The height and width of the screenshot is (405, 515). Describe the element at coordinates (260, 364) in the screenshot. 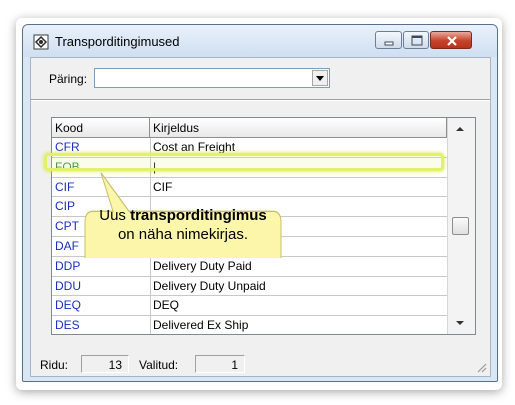

I see `status-bar: Ridu: 13 Valitud: 1` at that location.